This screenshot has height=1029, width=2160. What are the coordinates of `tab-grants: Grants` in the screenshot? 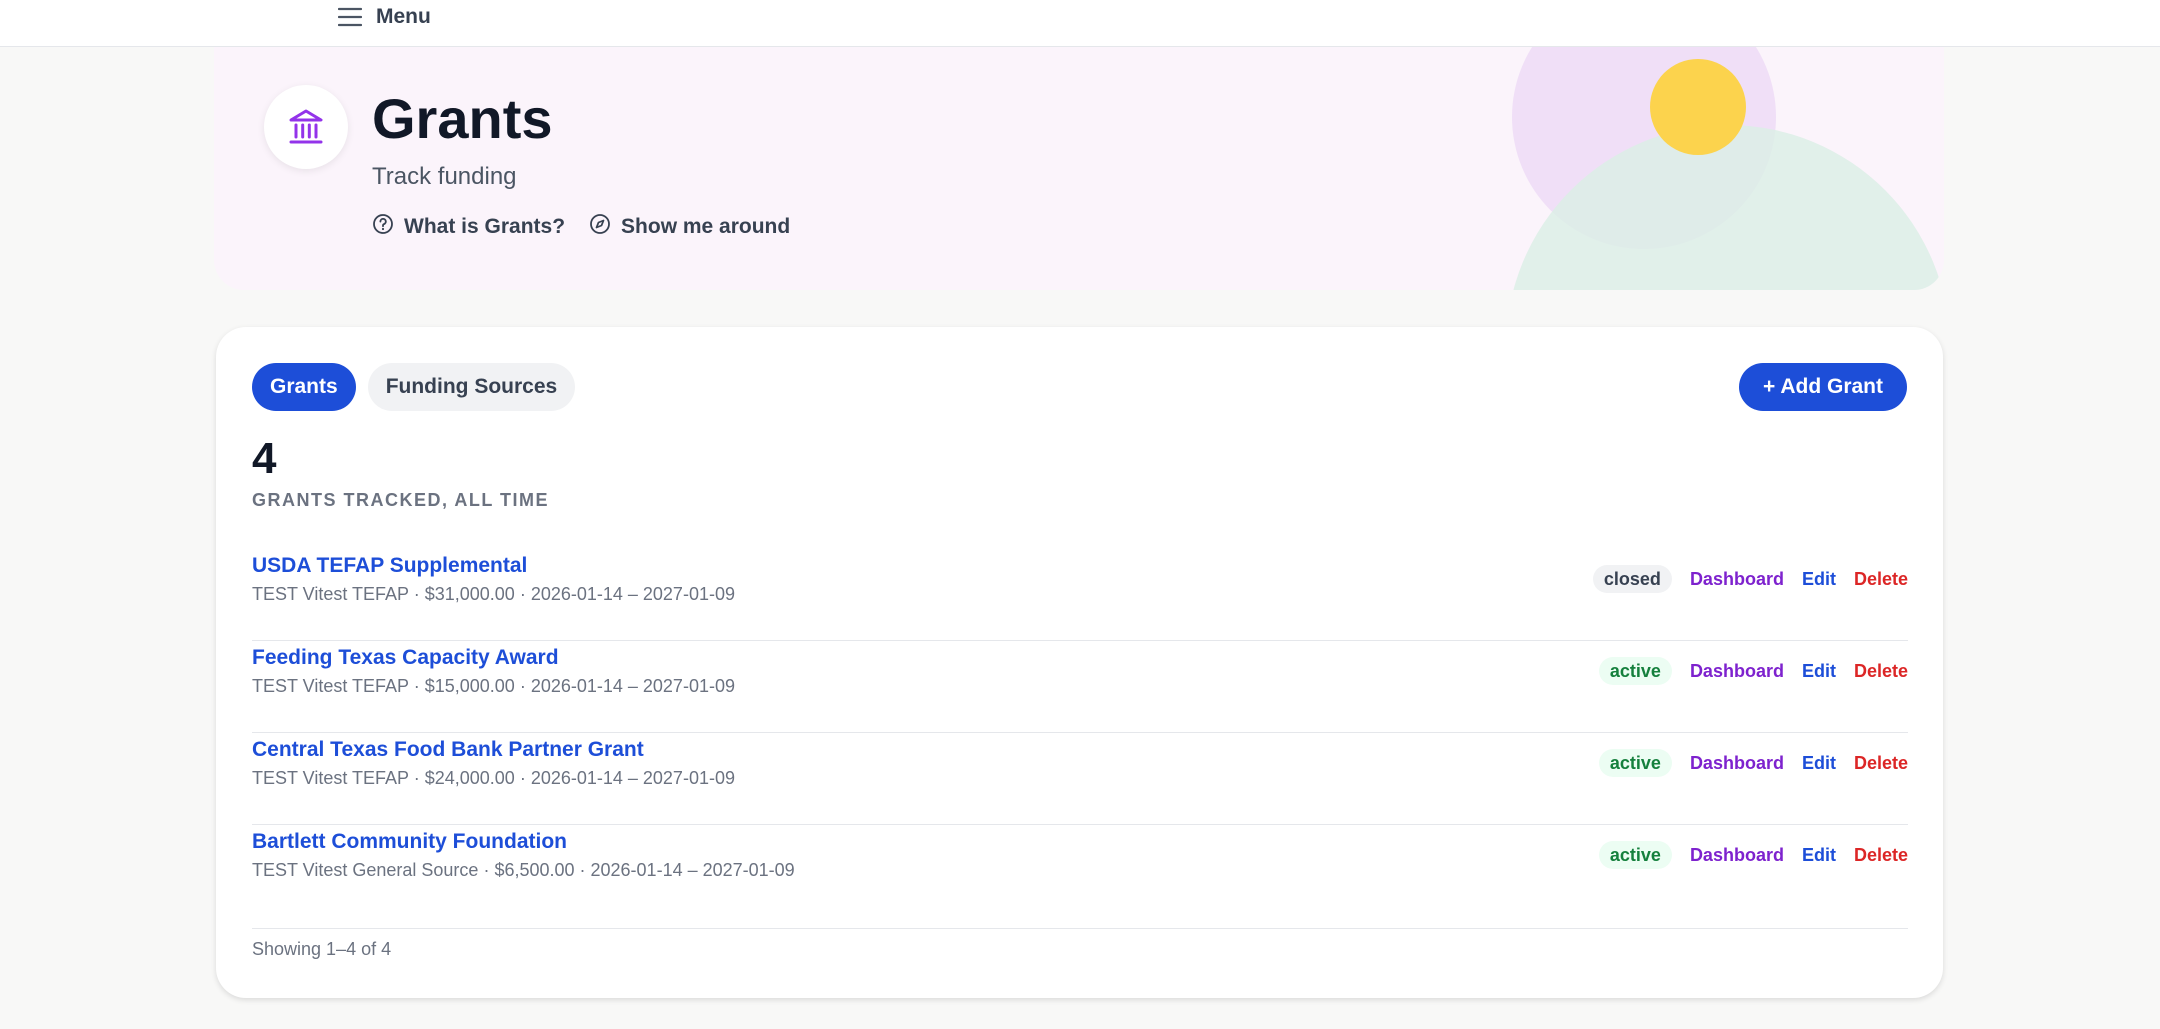 It's located at (304, 387).